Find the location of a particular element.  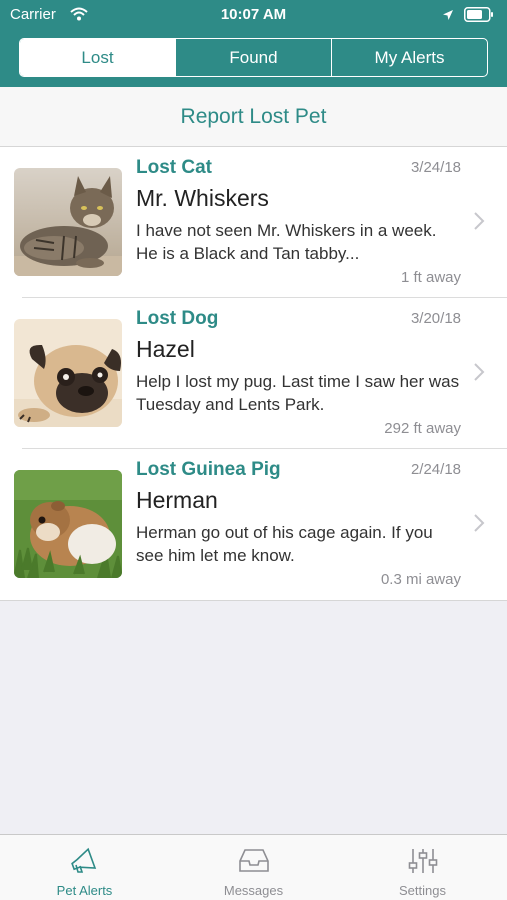

tab-settings: Settings is located at coordinates (422, 867).